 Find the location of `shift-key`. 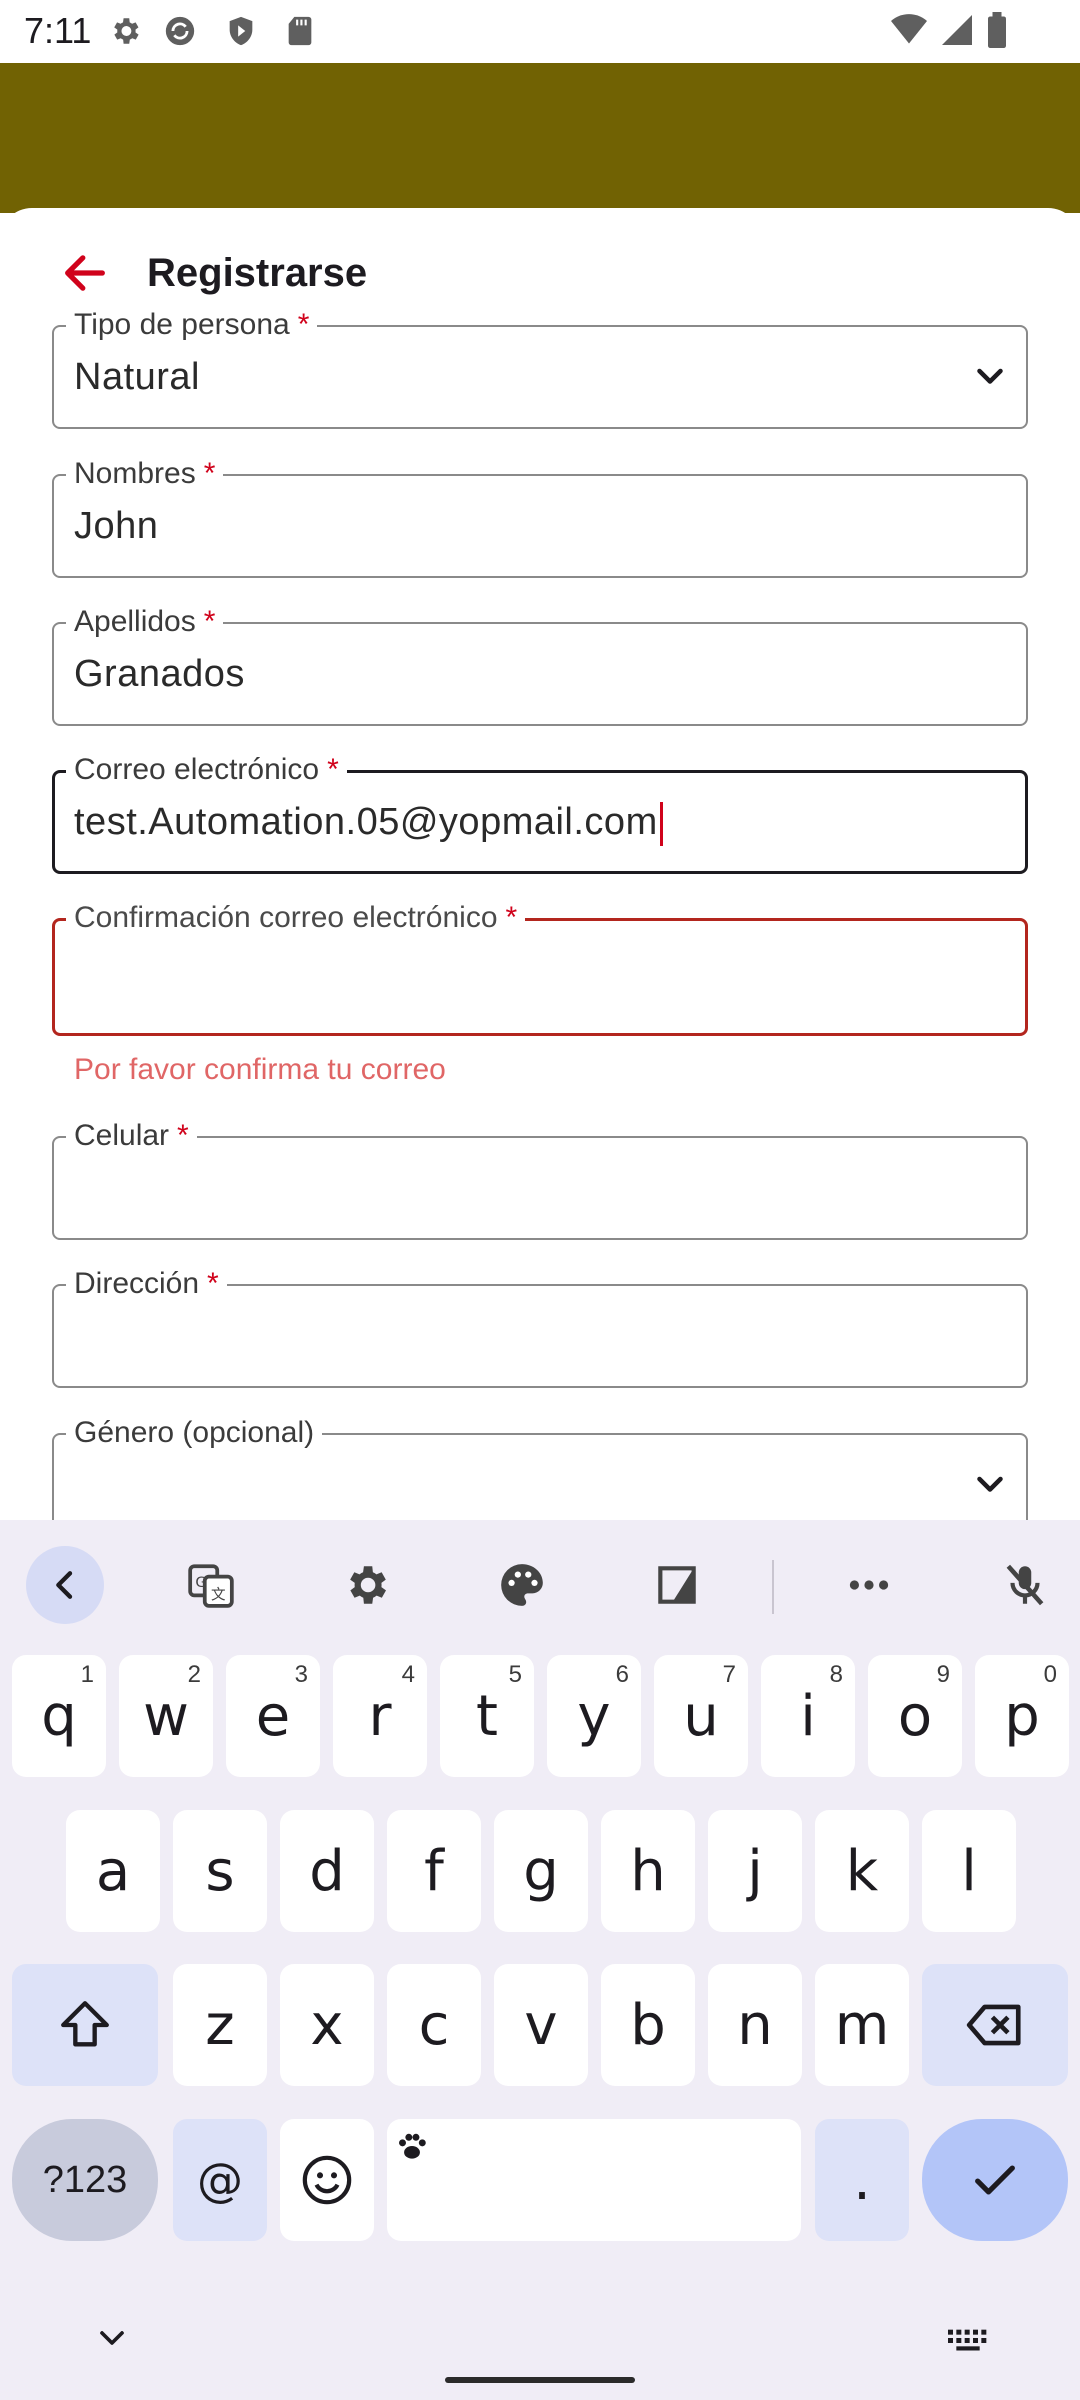

shift-key is located at coordinates (85, 2025).